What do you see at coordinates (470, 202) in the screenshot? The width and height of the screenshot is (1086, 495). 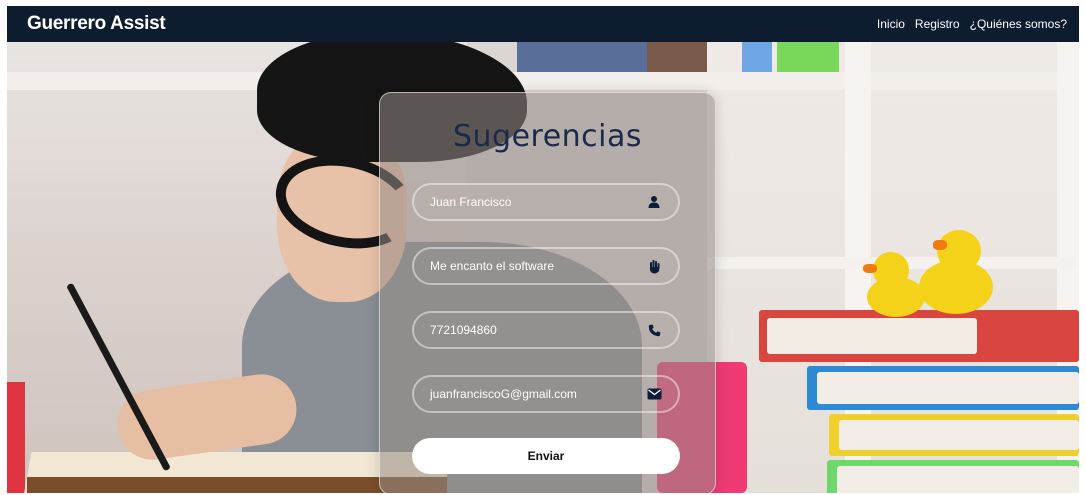 I see `name-field-value: Juan Francisco` at bounding box center [470, 202].